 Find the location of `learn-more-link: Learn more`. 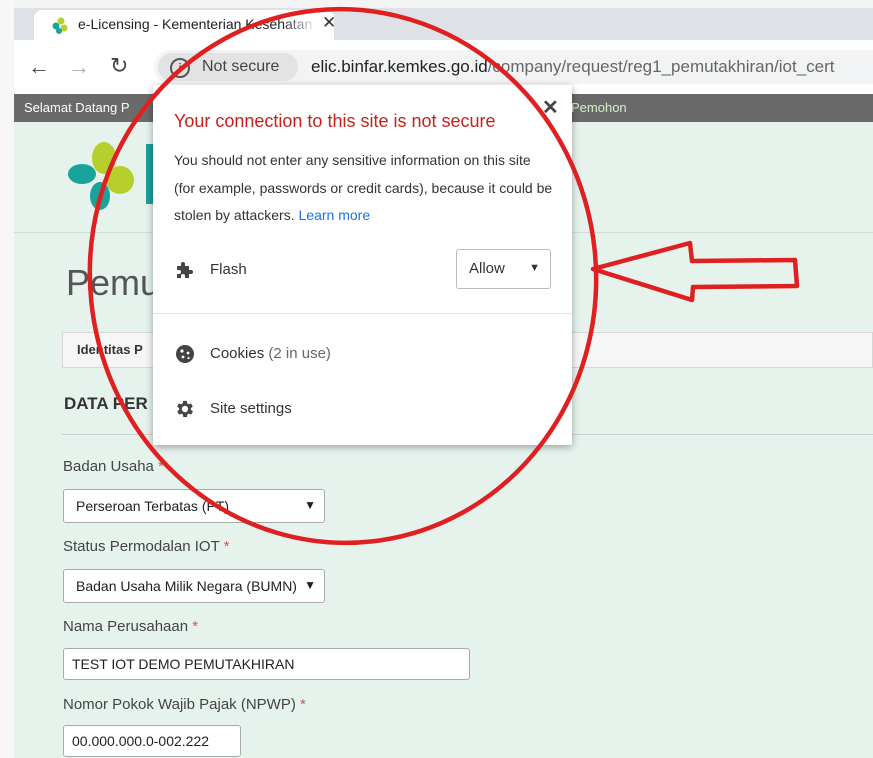

learn-more-link: Learn more is located at coordinates (335, 215).